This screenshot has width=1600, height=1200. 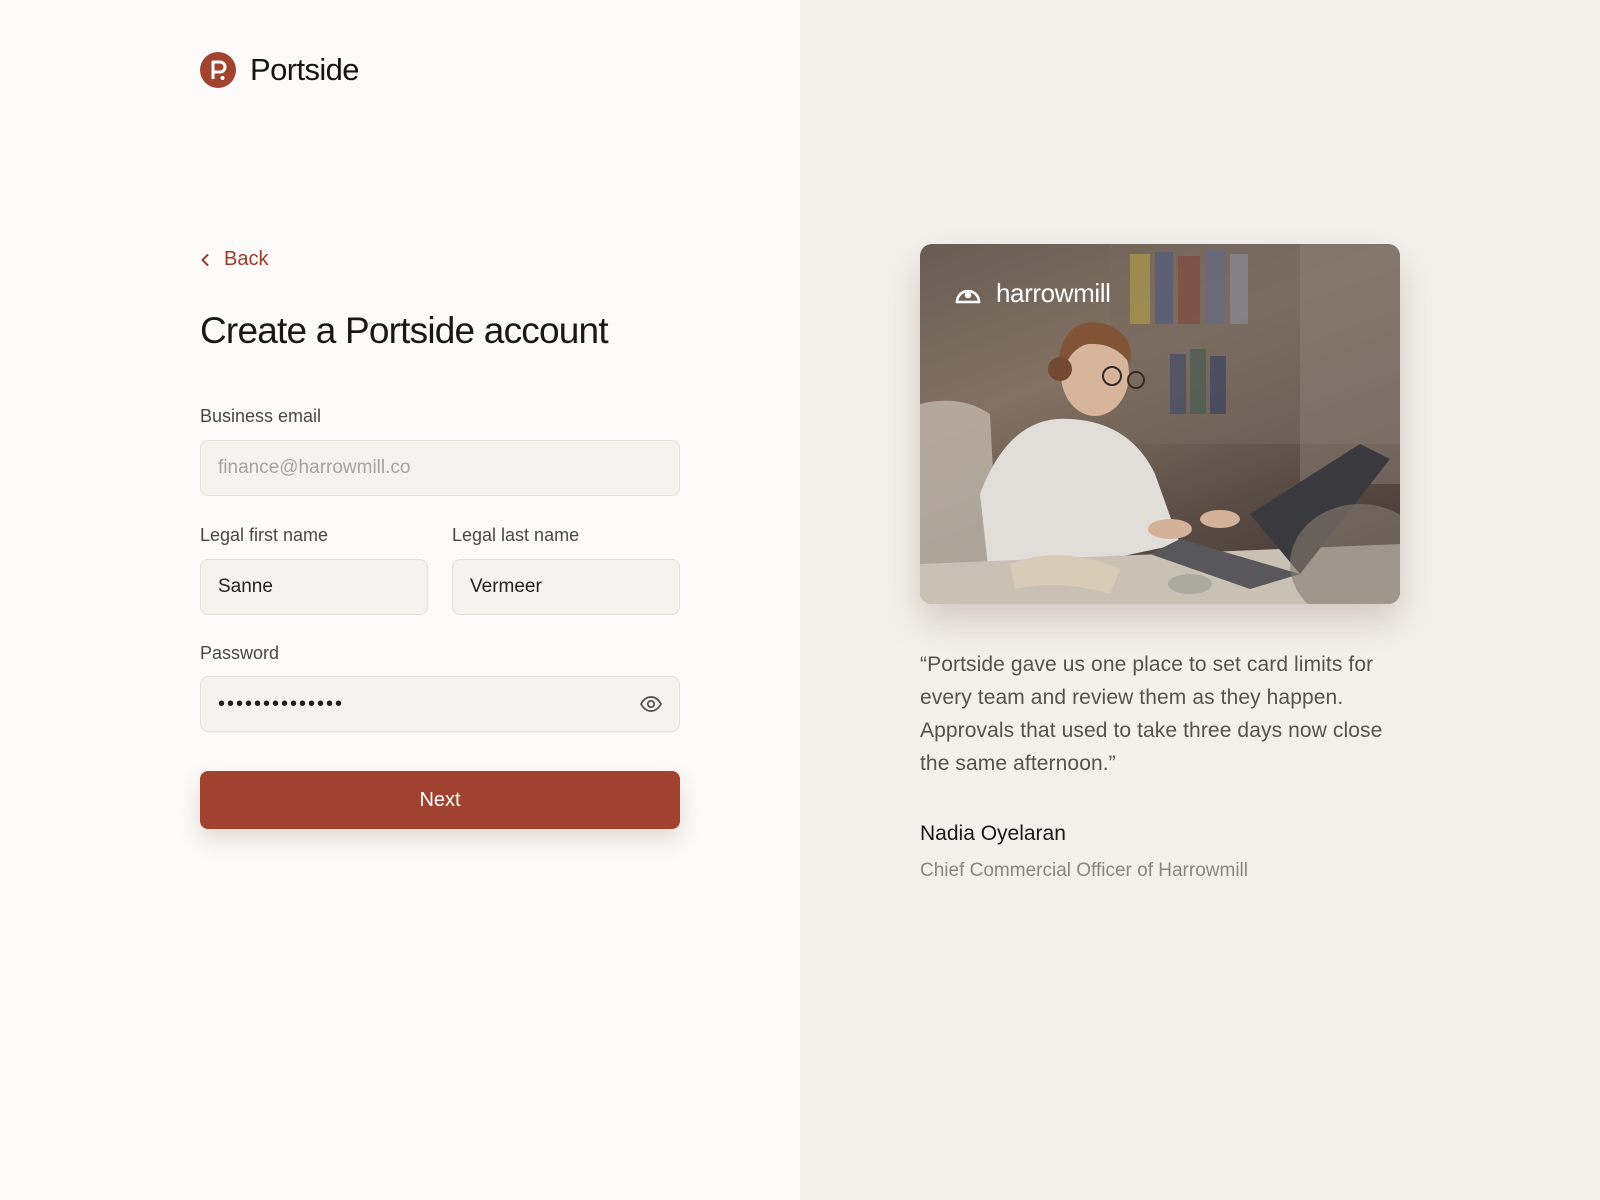 I want to click on harrowmill-logo-icon, so click(x=968, y=296).